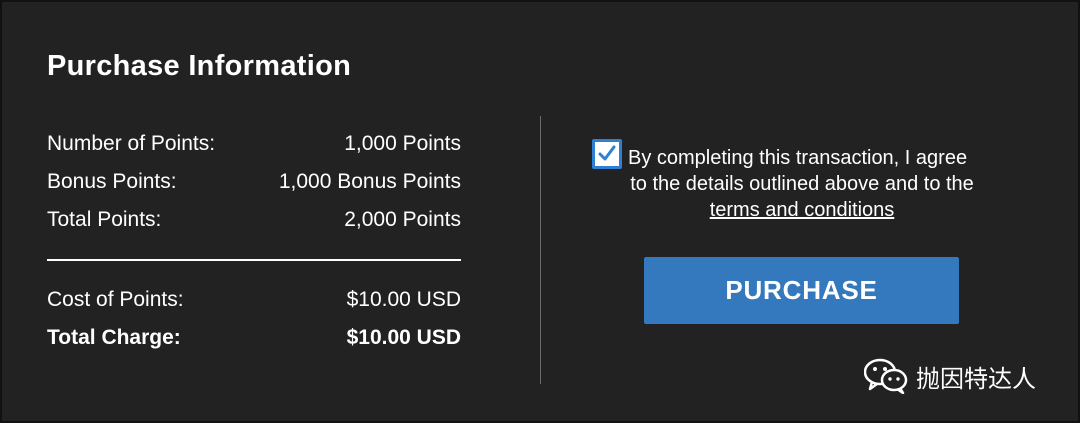 Image resolution: width=1080 pixels, height=423 pixels. What do you see at coordinates (798, 158) in the screenshot?
I see `agreement-line-1: By completing this transaction, I agree` at bounding box center [798, 158].